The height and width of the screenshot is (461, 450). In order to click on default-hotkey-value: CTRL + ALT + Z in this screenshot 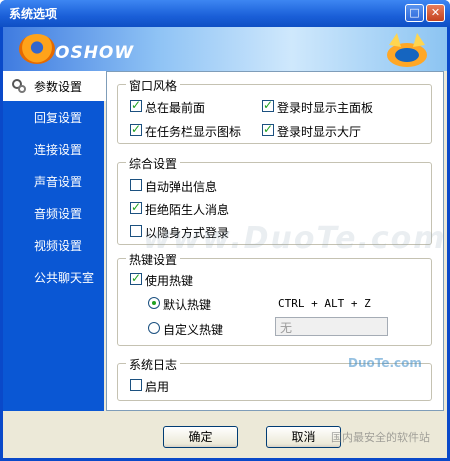, I will do `click(324, 303)`.